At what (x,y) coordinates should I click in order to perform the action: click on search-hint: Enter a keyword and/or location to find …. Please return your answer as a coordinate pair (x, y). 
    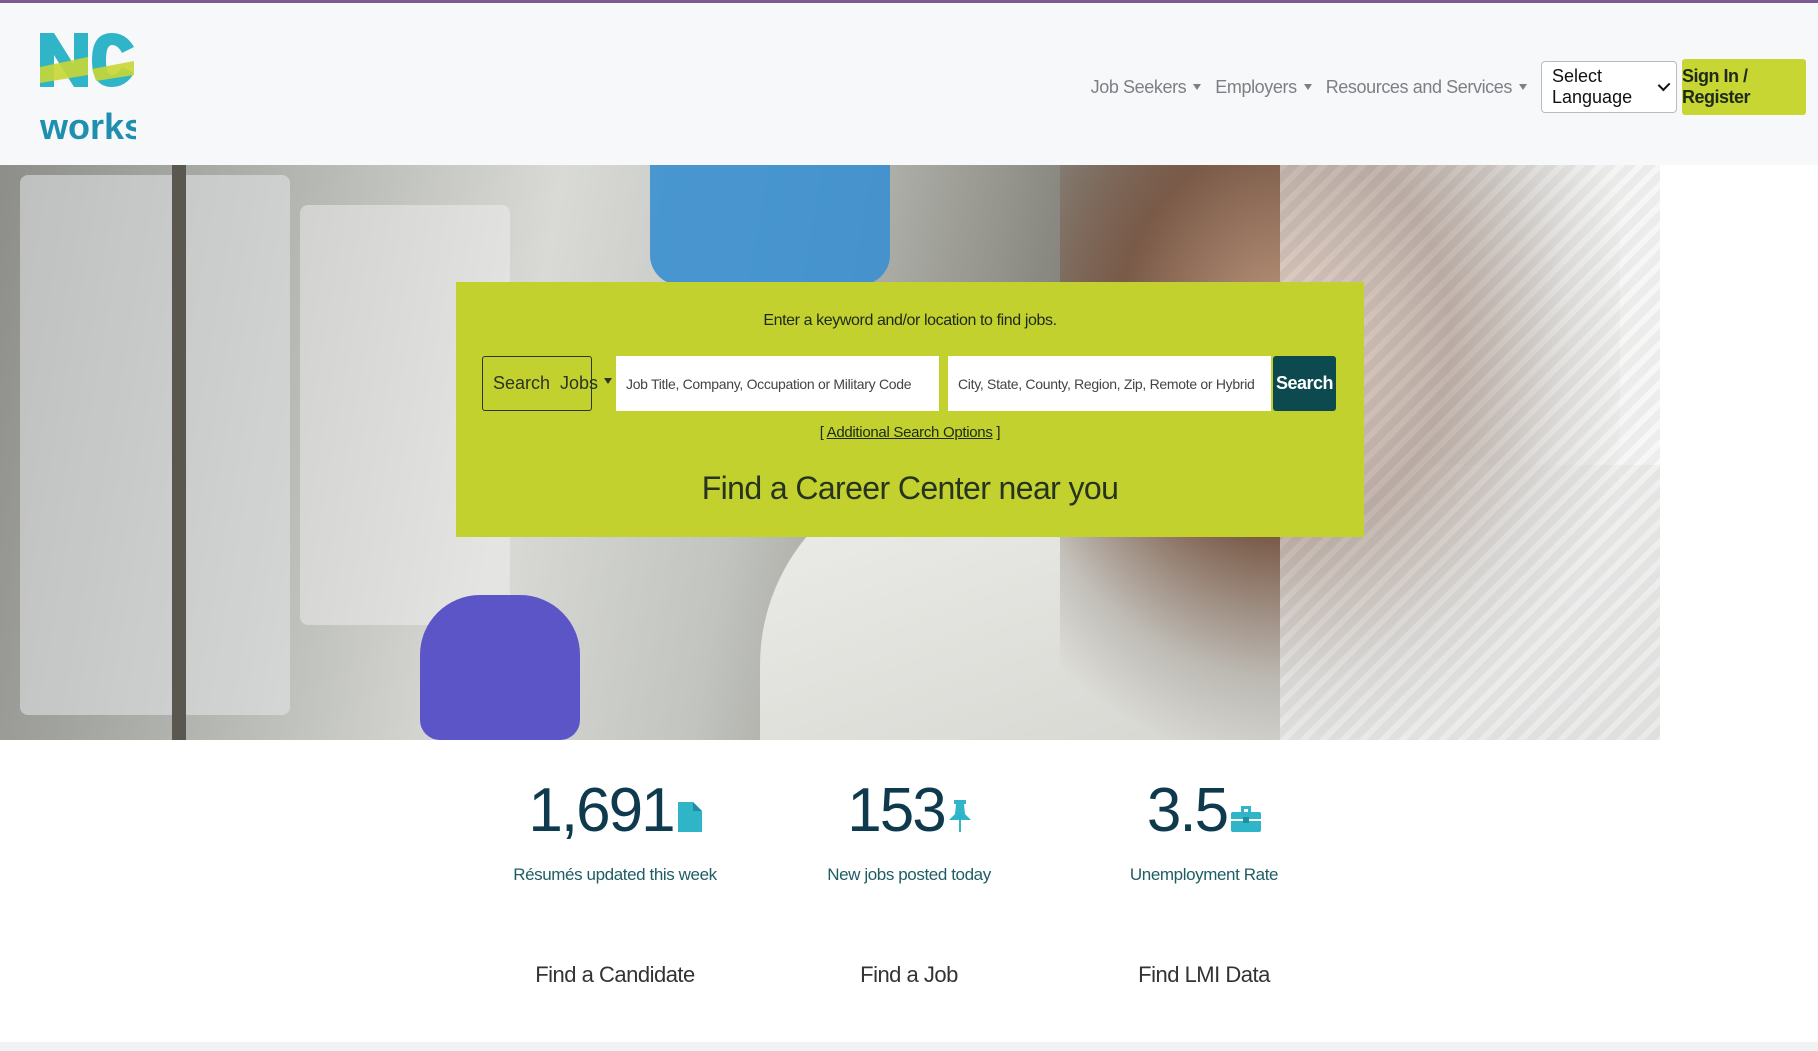
    Looking at the image, I should click on (910, 320).